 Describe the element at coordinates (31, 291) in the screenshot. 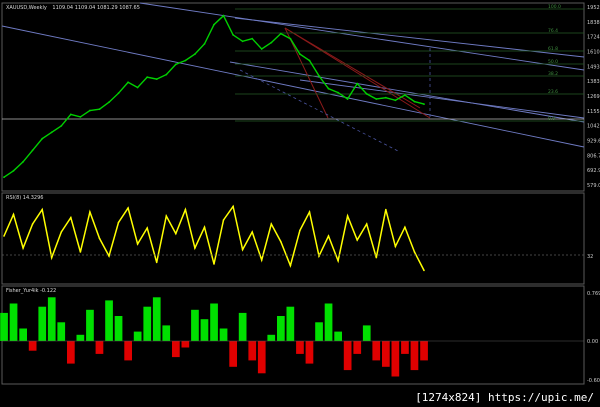

I see `fisher-title: Fisher_Yur4ik -0.122` at that location.